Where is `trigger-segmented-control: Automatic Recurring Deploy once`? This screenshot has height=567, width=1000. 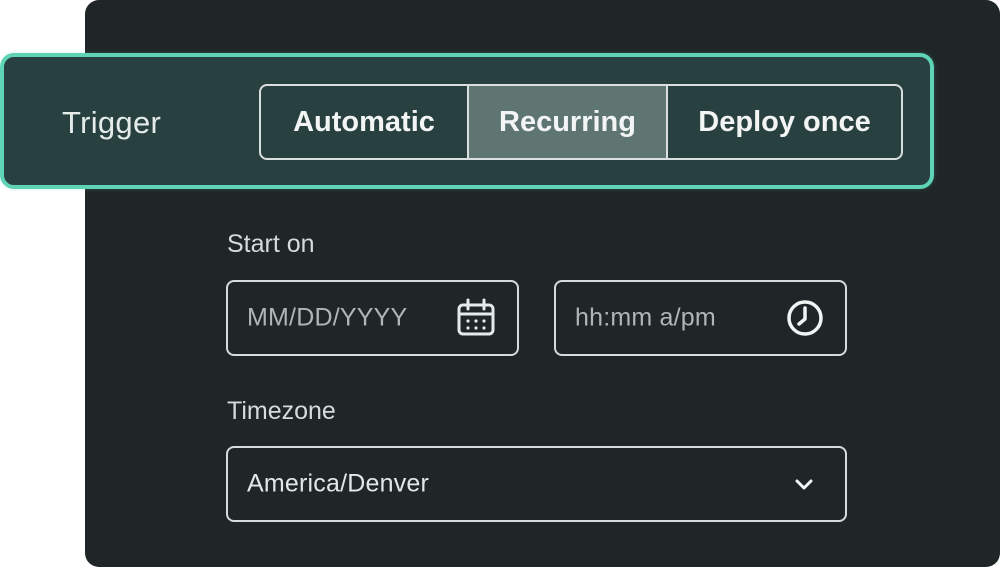 trigger-segmented-control: Automatic Recurring Deploy once is located at coordinates (581, 122).